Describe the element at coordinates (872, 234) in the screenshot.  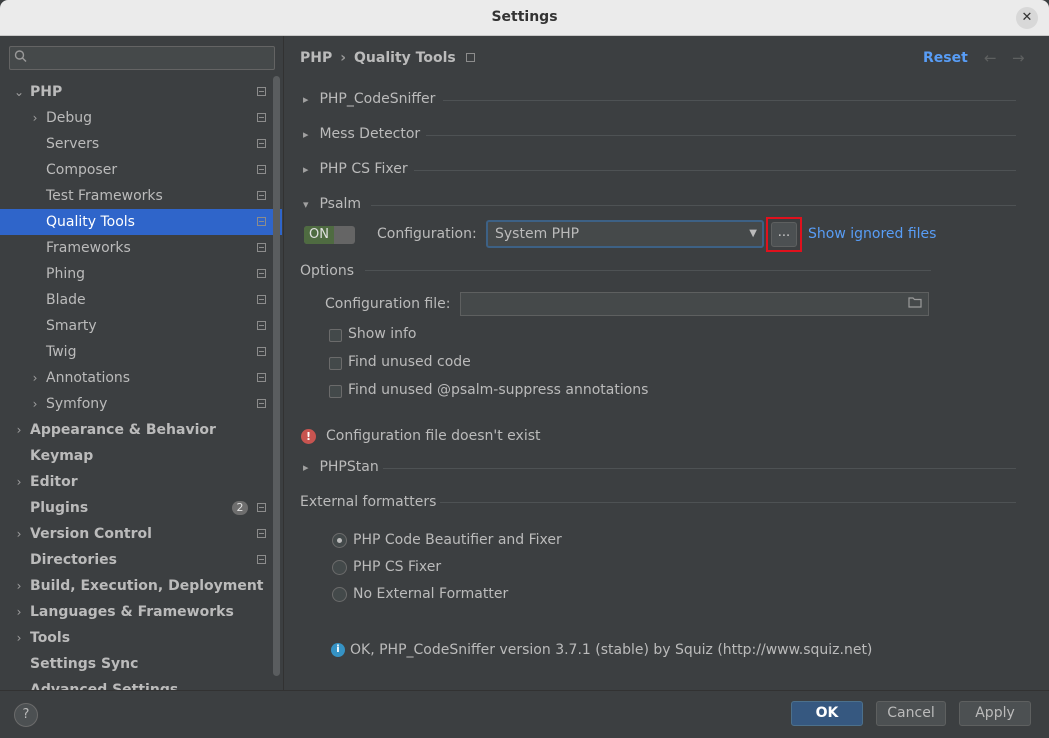
I see `show-ignored-files-link: Show ignored files` at that location.